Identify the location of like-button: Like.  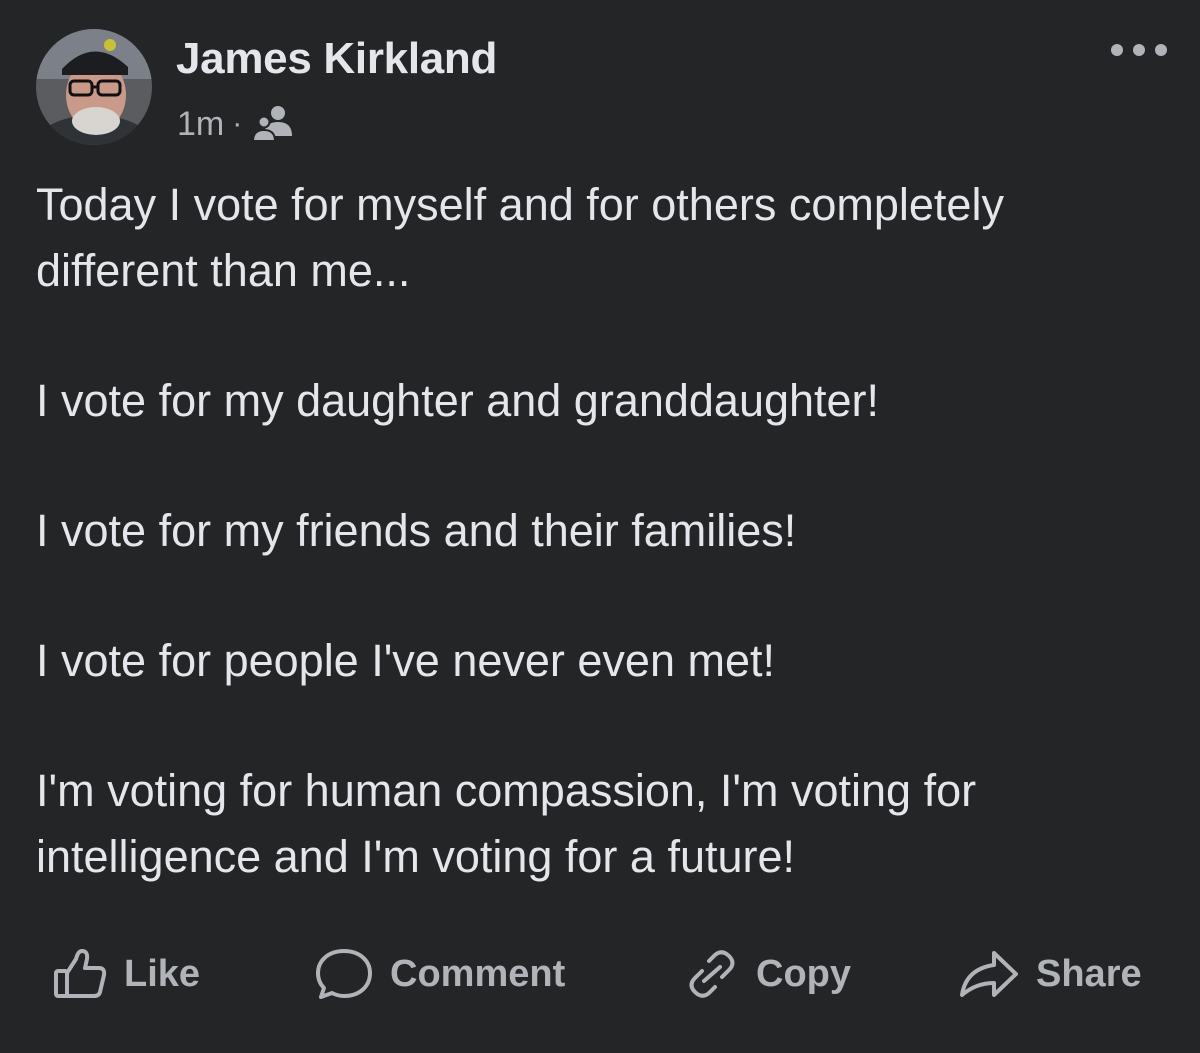
(126, 974).